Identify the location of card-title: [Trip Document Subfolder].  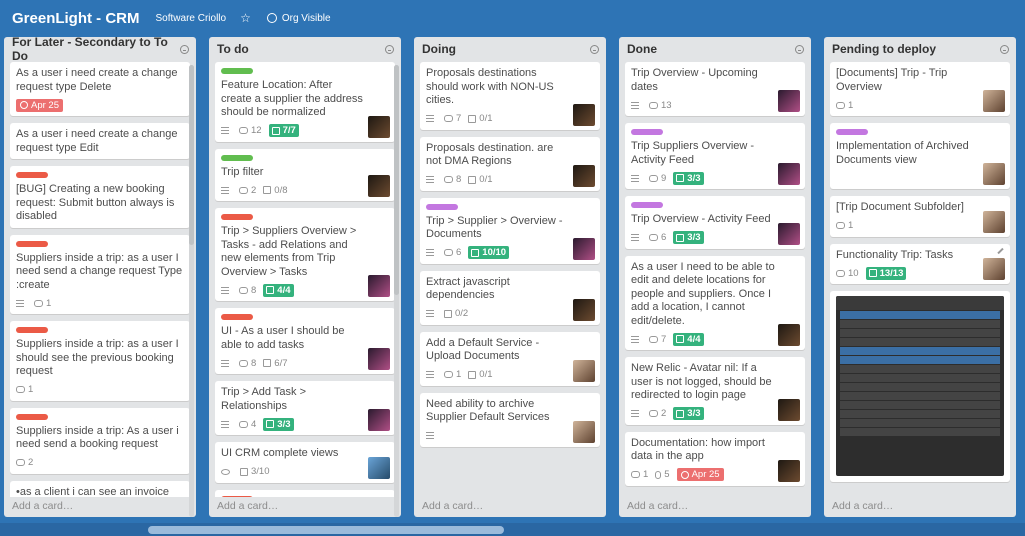
(900, 207).